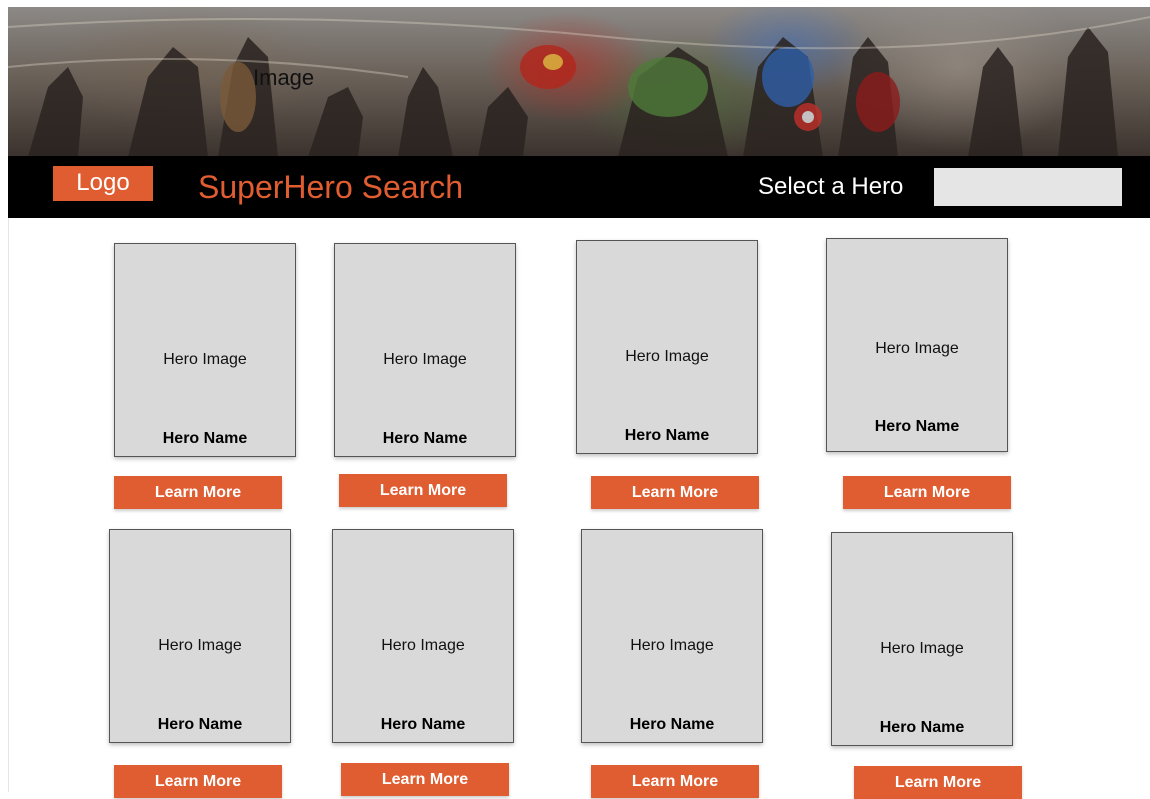 This screenshot has height=799, width=1150. I want to click on header-bar: Logo SuperHero Search Select a Hero, so click(579, 187).